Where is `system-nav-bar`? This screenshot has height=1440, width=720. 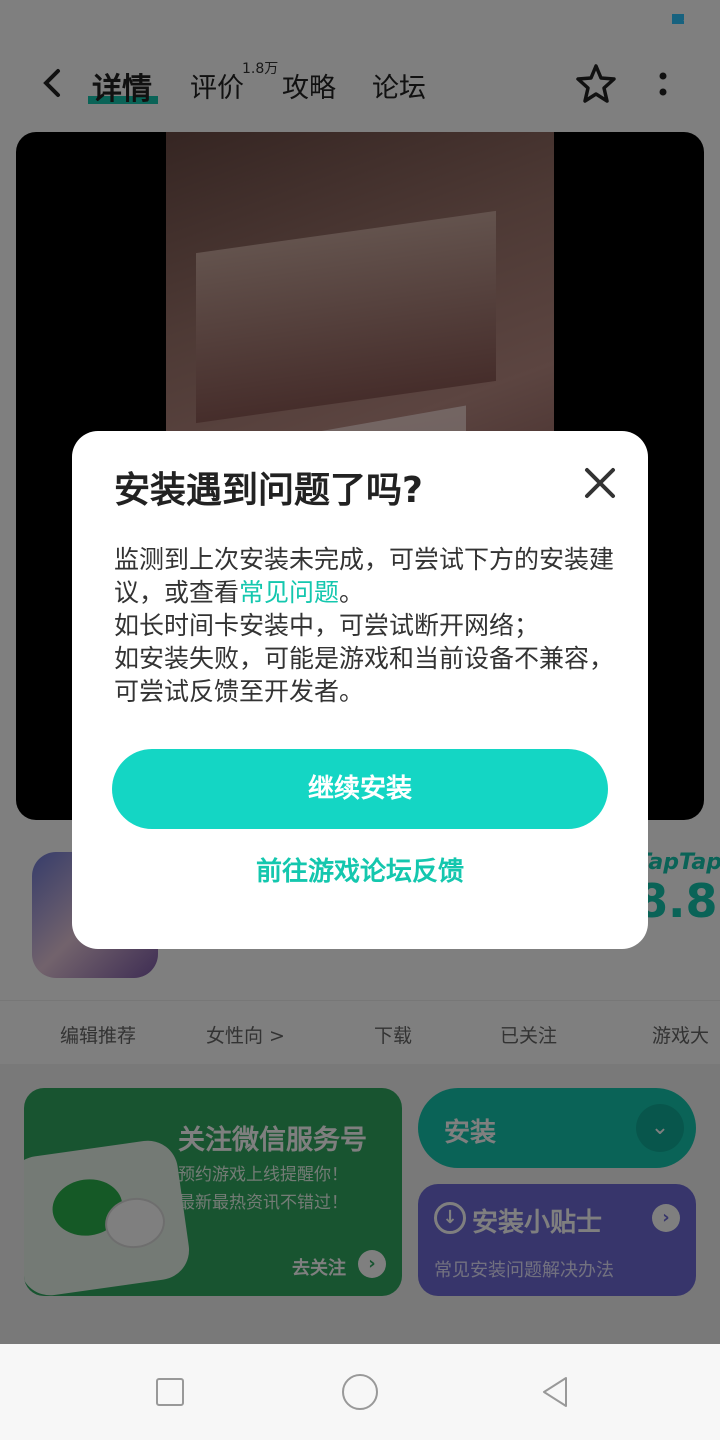
system-nav-bar is located at coordinates (360, 1392).